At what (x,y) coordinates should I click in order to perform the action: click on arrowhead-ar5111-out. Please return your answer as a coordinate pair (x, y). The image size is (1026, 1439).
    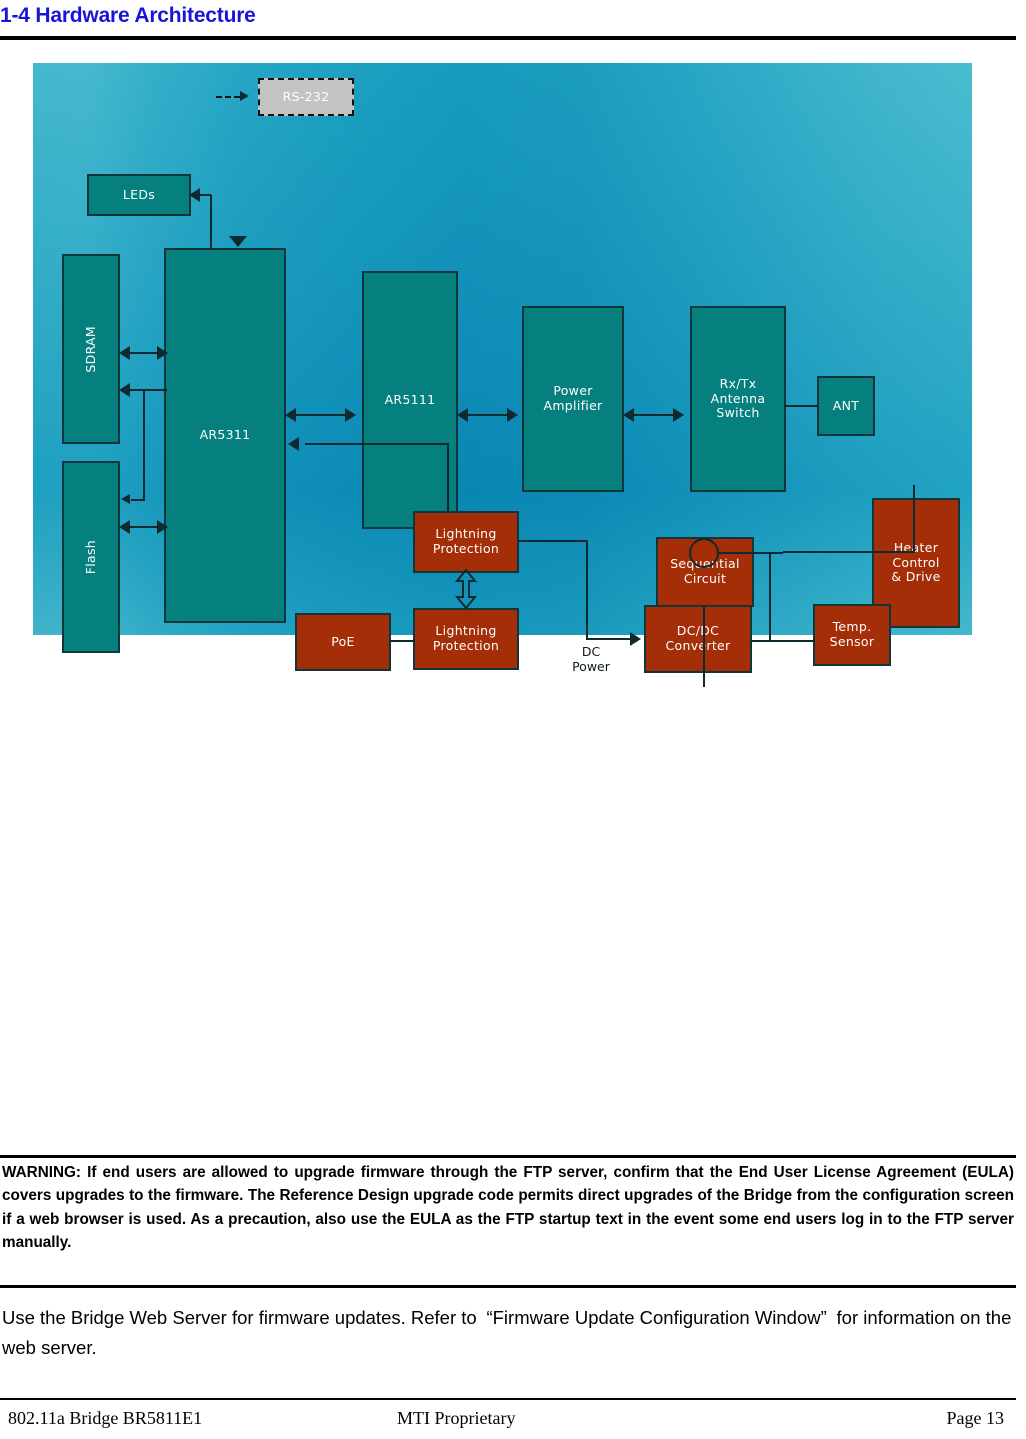
    Looking at the image, I should click on (462, 415).